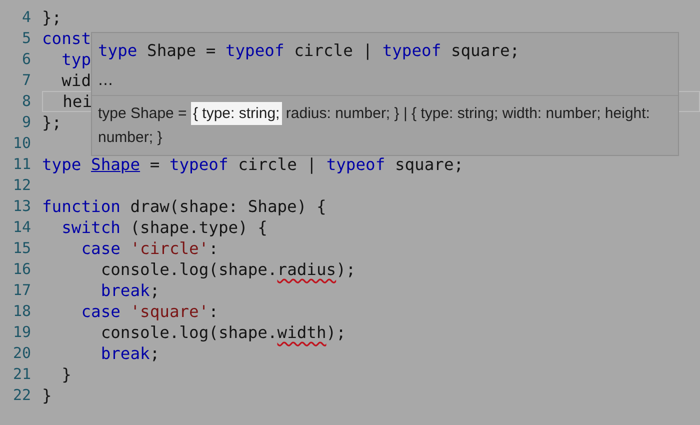  Describe the element at coordinates (21, 353) in the screenshot. I see `line-number: 20` at that location.